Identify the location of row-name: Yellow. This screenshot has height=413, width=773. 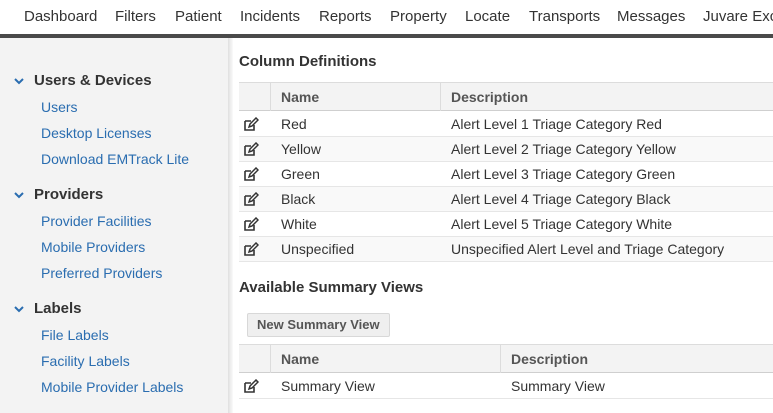
(301, 149).